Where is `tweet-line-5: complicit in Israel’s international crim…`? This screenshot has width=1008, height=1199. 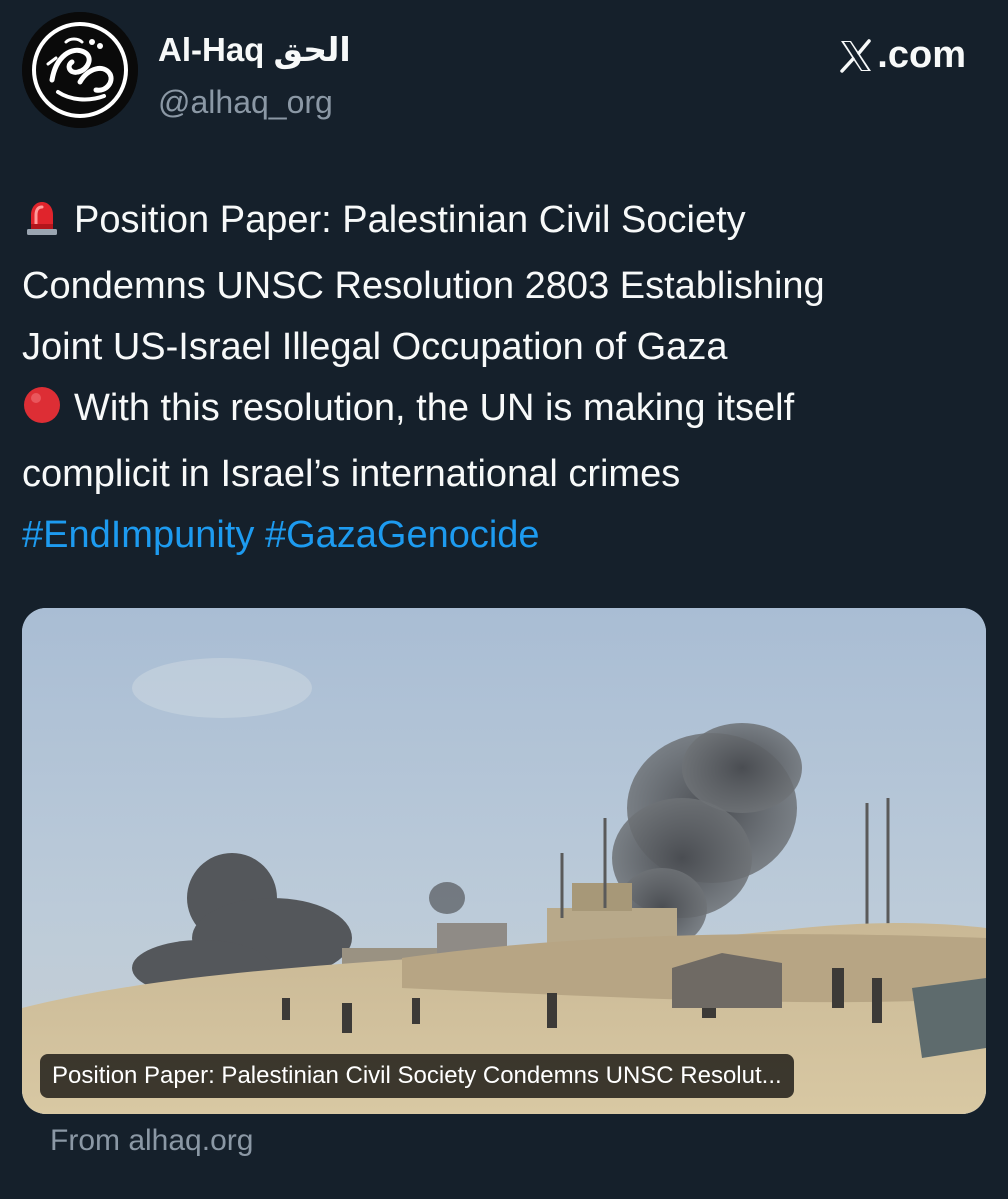
tweet-line-5: complicit in Israel’s international crim… is located at coordinates (351, 474).